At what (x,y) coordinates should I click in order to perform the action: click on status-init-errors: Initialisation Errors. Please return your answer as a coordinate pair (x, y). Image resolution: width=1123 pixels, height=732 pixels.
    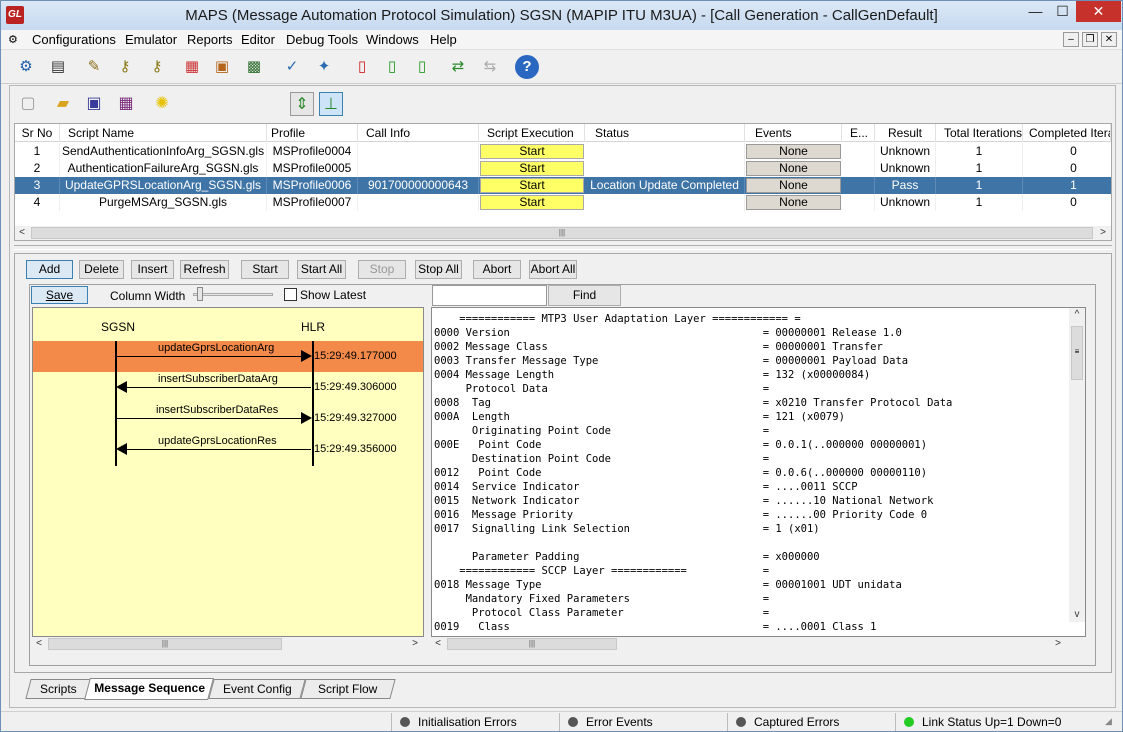
    Looking at the image, I should click on (473, 722).